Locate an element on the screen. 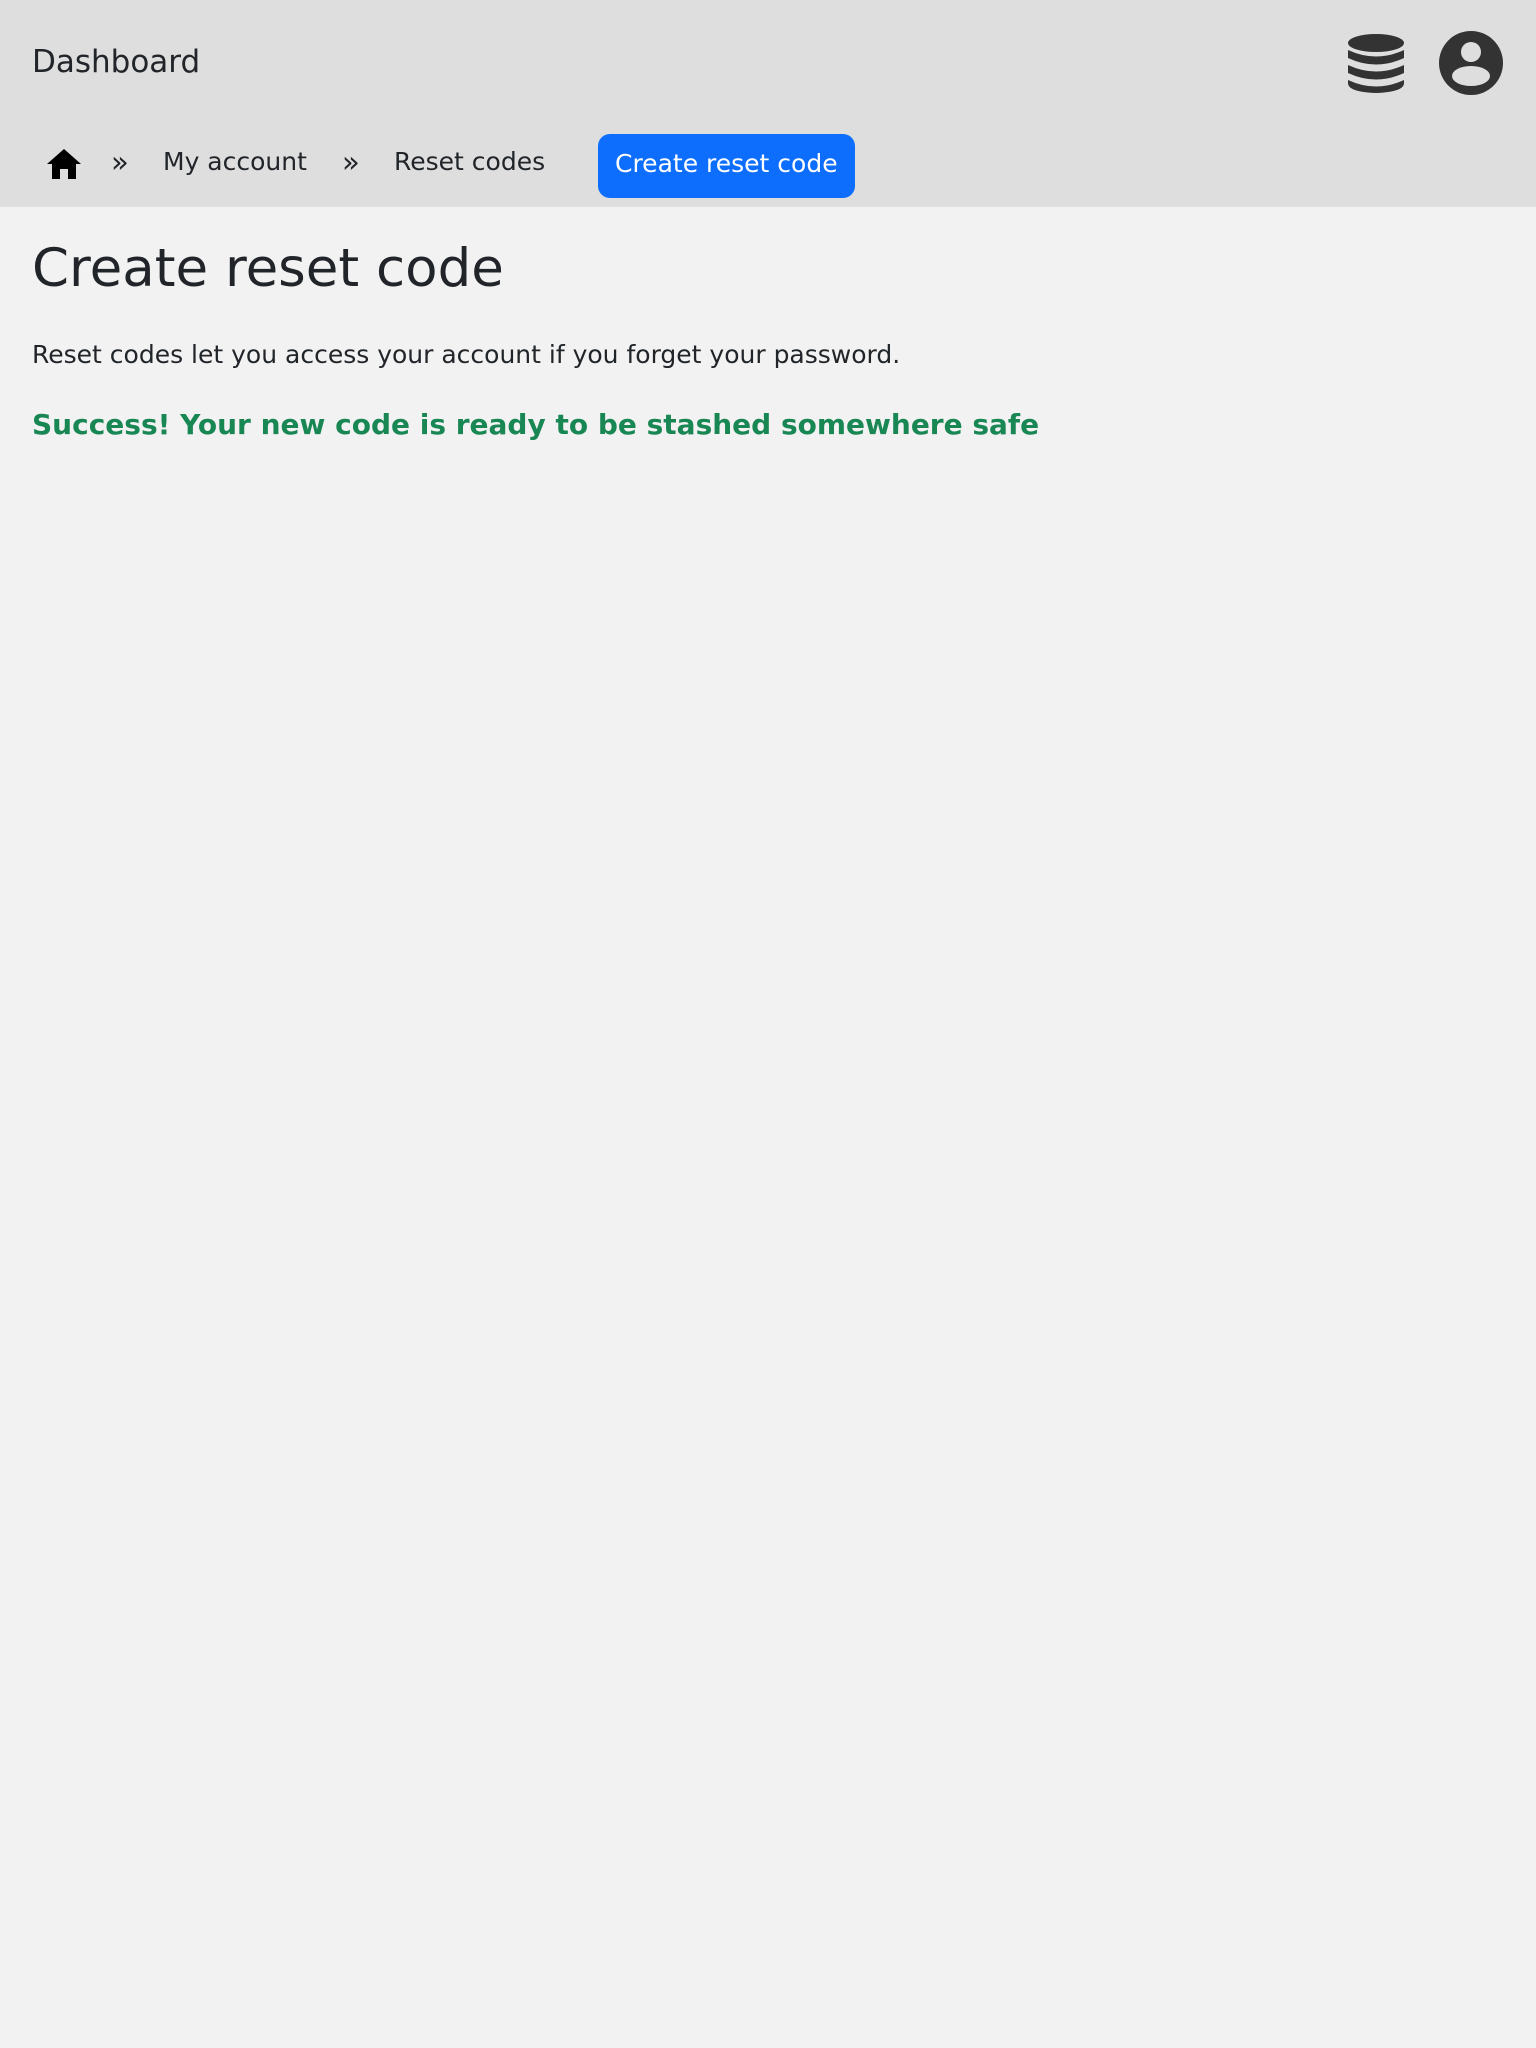 This screenshot has width=1536, height=2048. database-icon is located at coordinates (1376, 63).